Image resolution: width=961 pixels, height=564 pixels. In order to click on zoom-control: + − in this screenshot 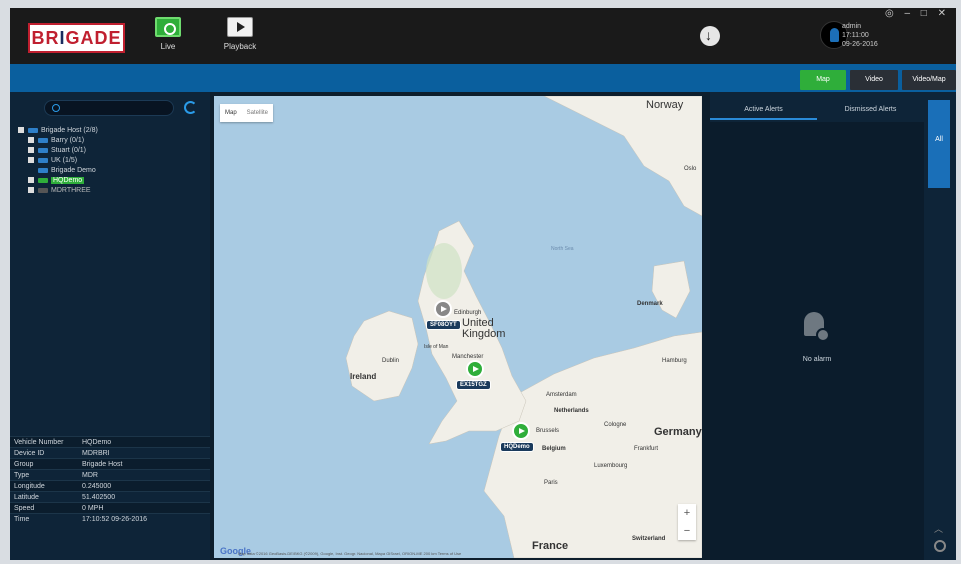, I will do `click(687, 522)`.